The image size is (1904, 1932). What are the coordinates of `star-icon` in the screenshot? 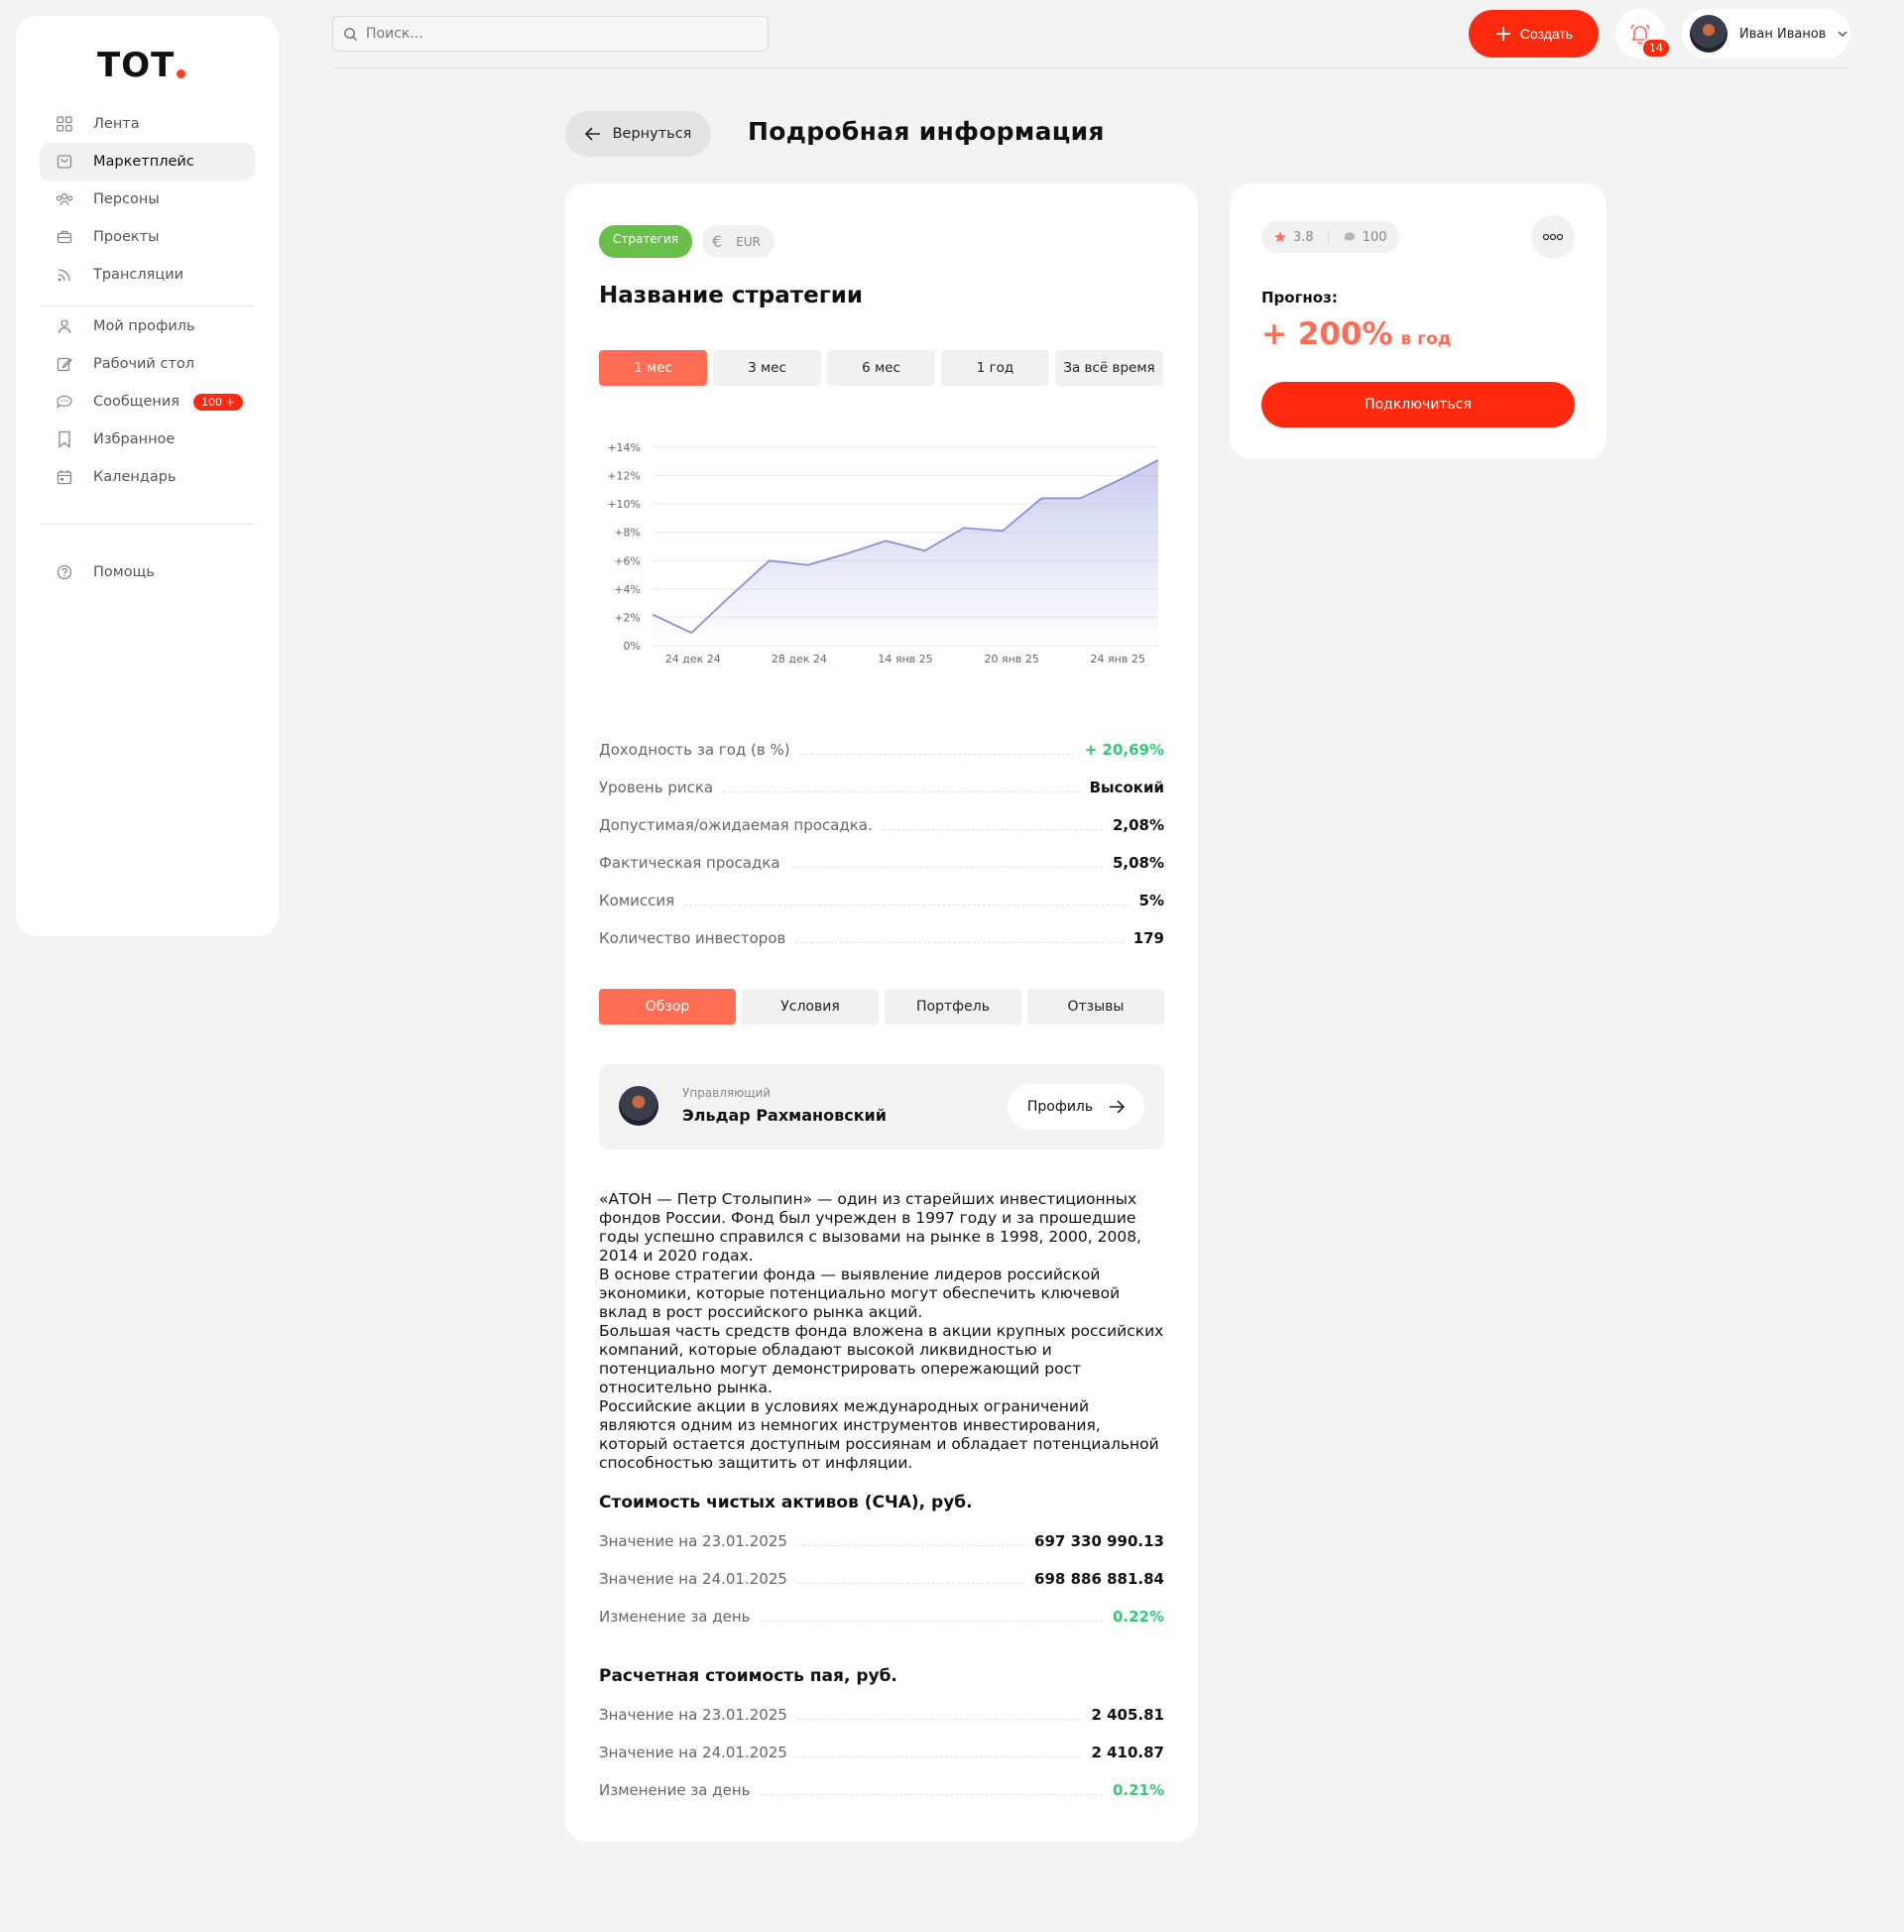 It's located at (1280, 237).